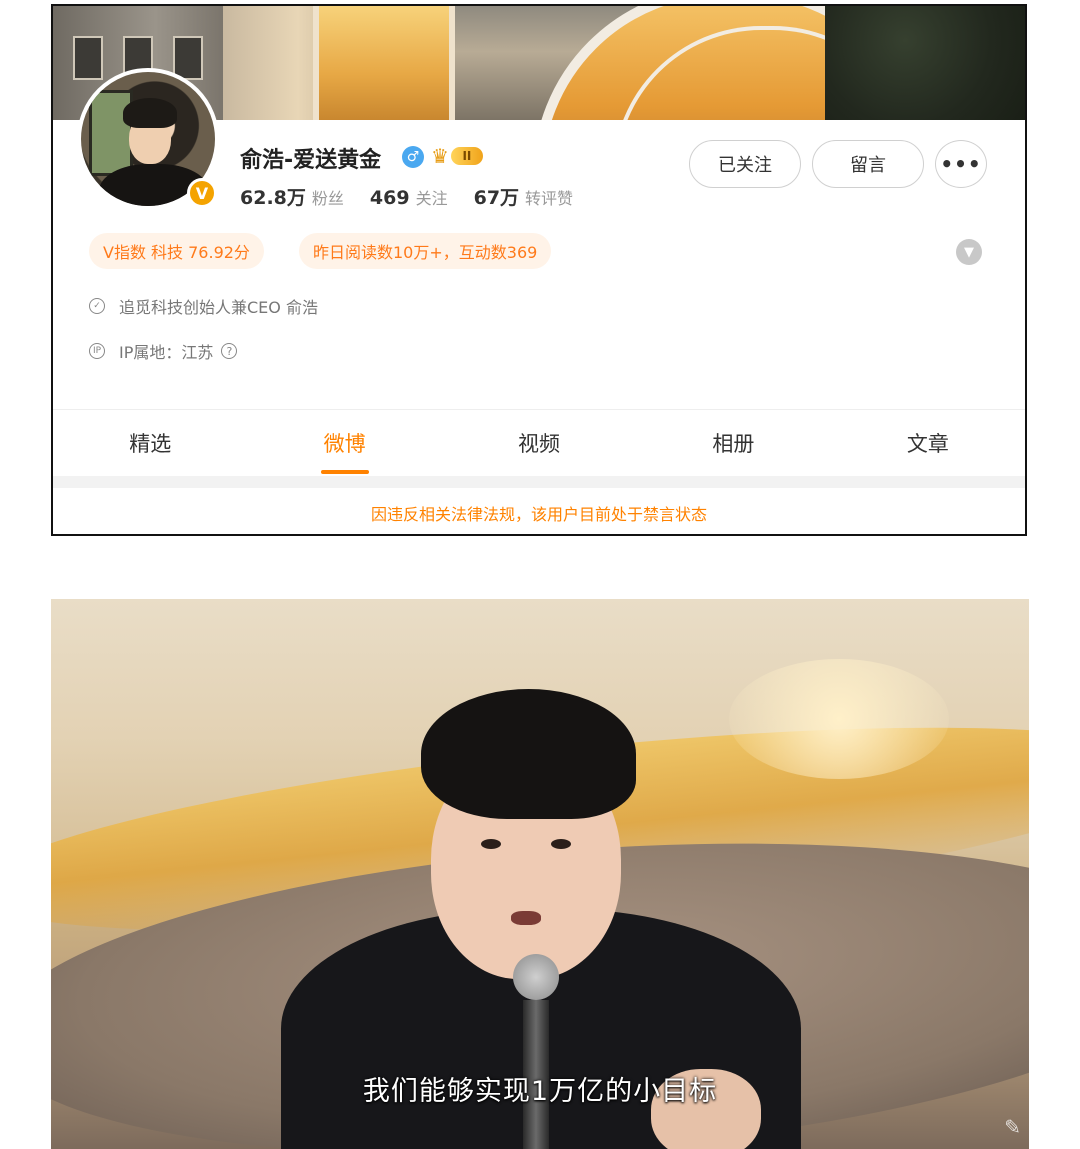 The image size is (1080, 1149). What do you see at coordinates (466, 156) in the screenshot?
I see `vip-level: II` at bounding box center [466, 156].